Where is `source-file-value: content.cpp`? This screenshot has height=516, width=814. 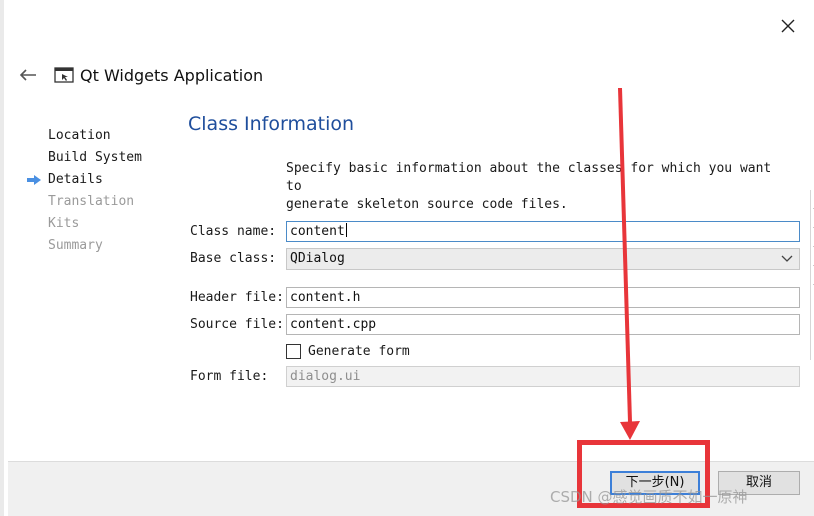
source-file-value: content.cpp is located at coordinates (333, 324).